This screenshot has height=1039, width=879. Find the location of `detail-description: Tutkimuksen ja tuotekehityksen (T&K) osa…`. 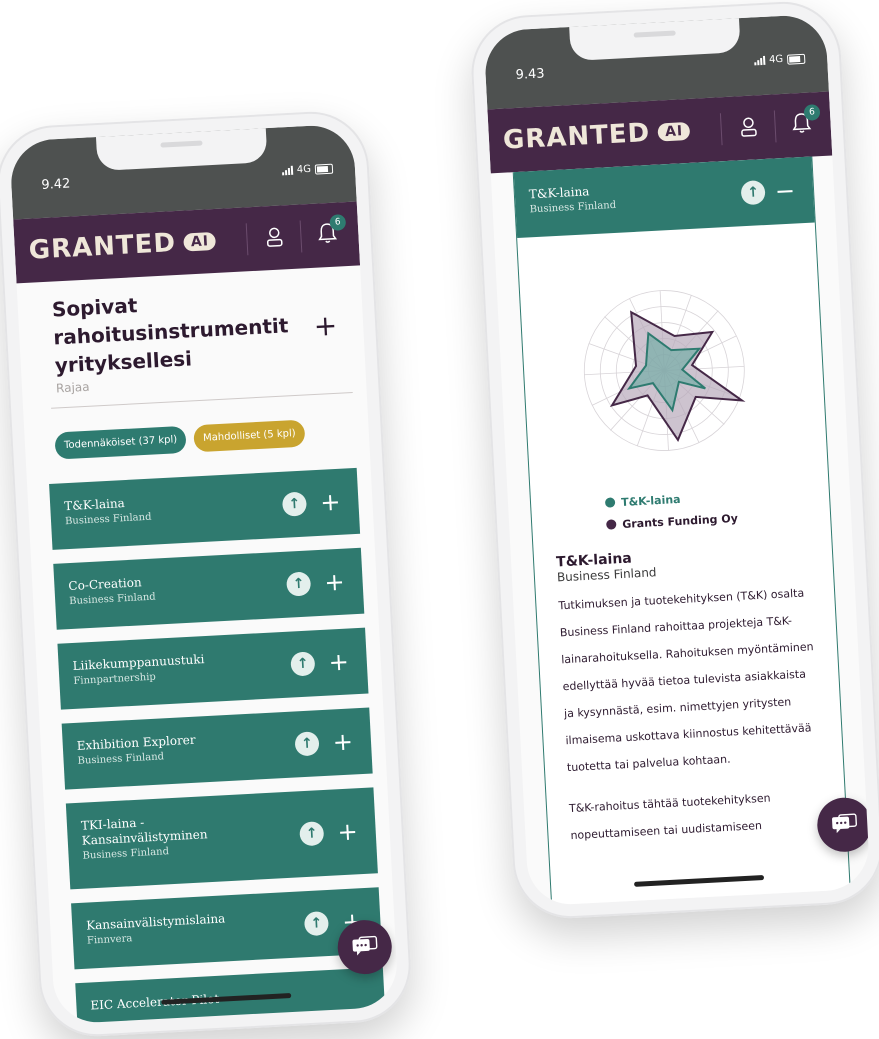

detail-description: Tutkimuksen ja tuotekehityksen (T&K) osa… is located at coordinates (686, 680).